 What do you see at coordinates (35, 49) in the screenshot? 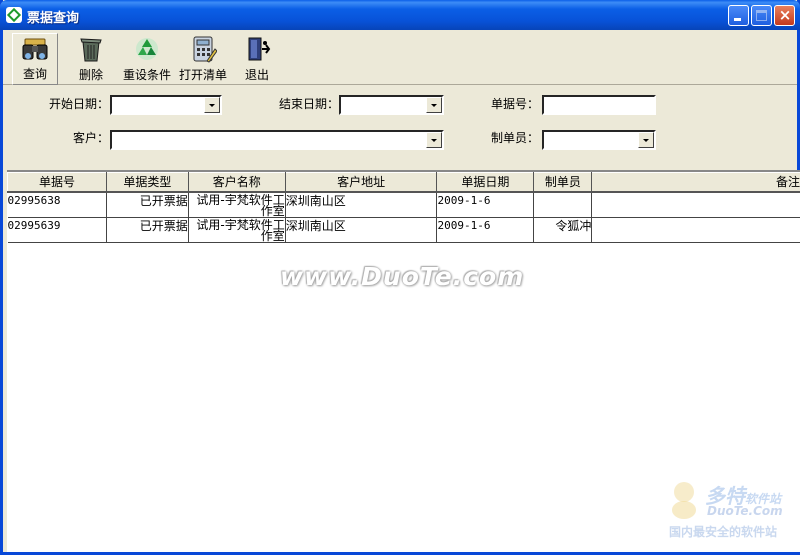
I see `binoculars-icon` at bounding box center [35, 49].